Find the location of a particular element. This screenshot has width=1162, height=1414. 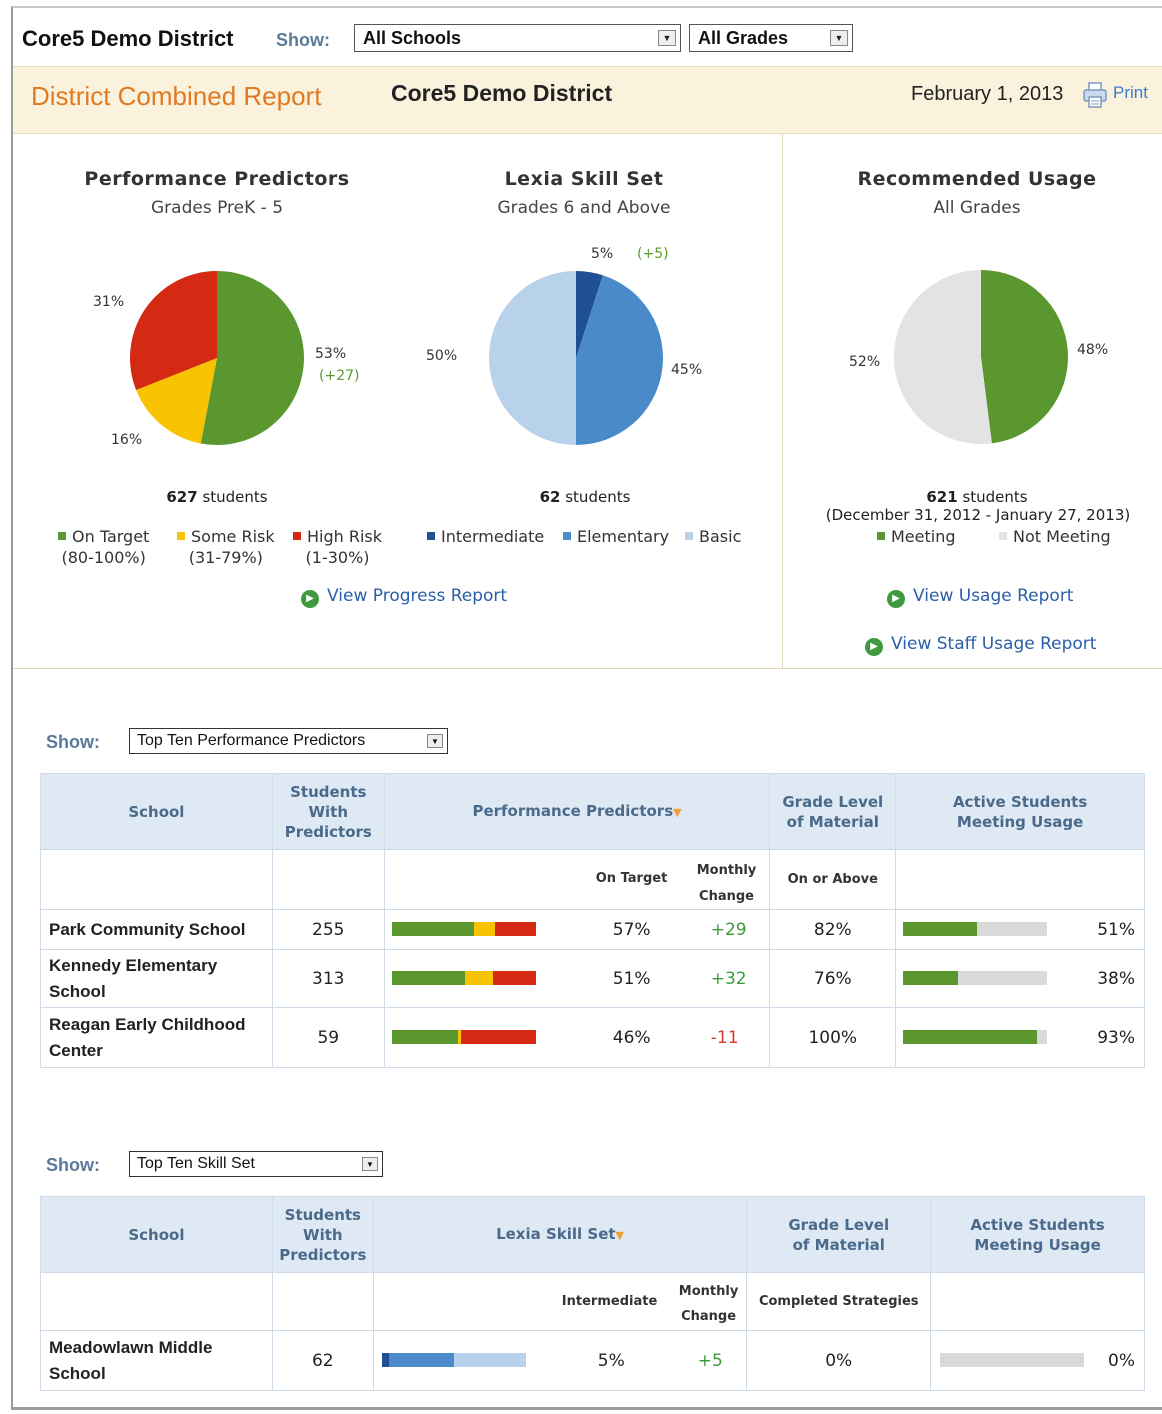

view-staff-usage-report-link: ▶ View Staff Usage Report is located at coordinates (980, 645).